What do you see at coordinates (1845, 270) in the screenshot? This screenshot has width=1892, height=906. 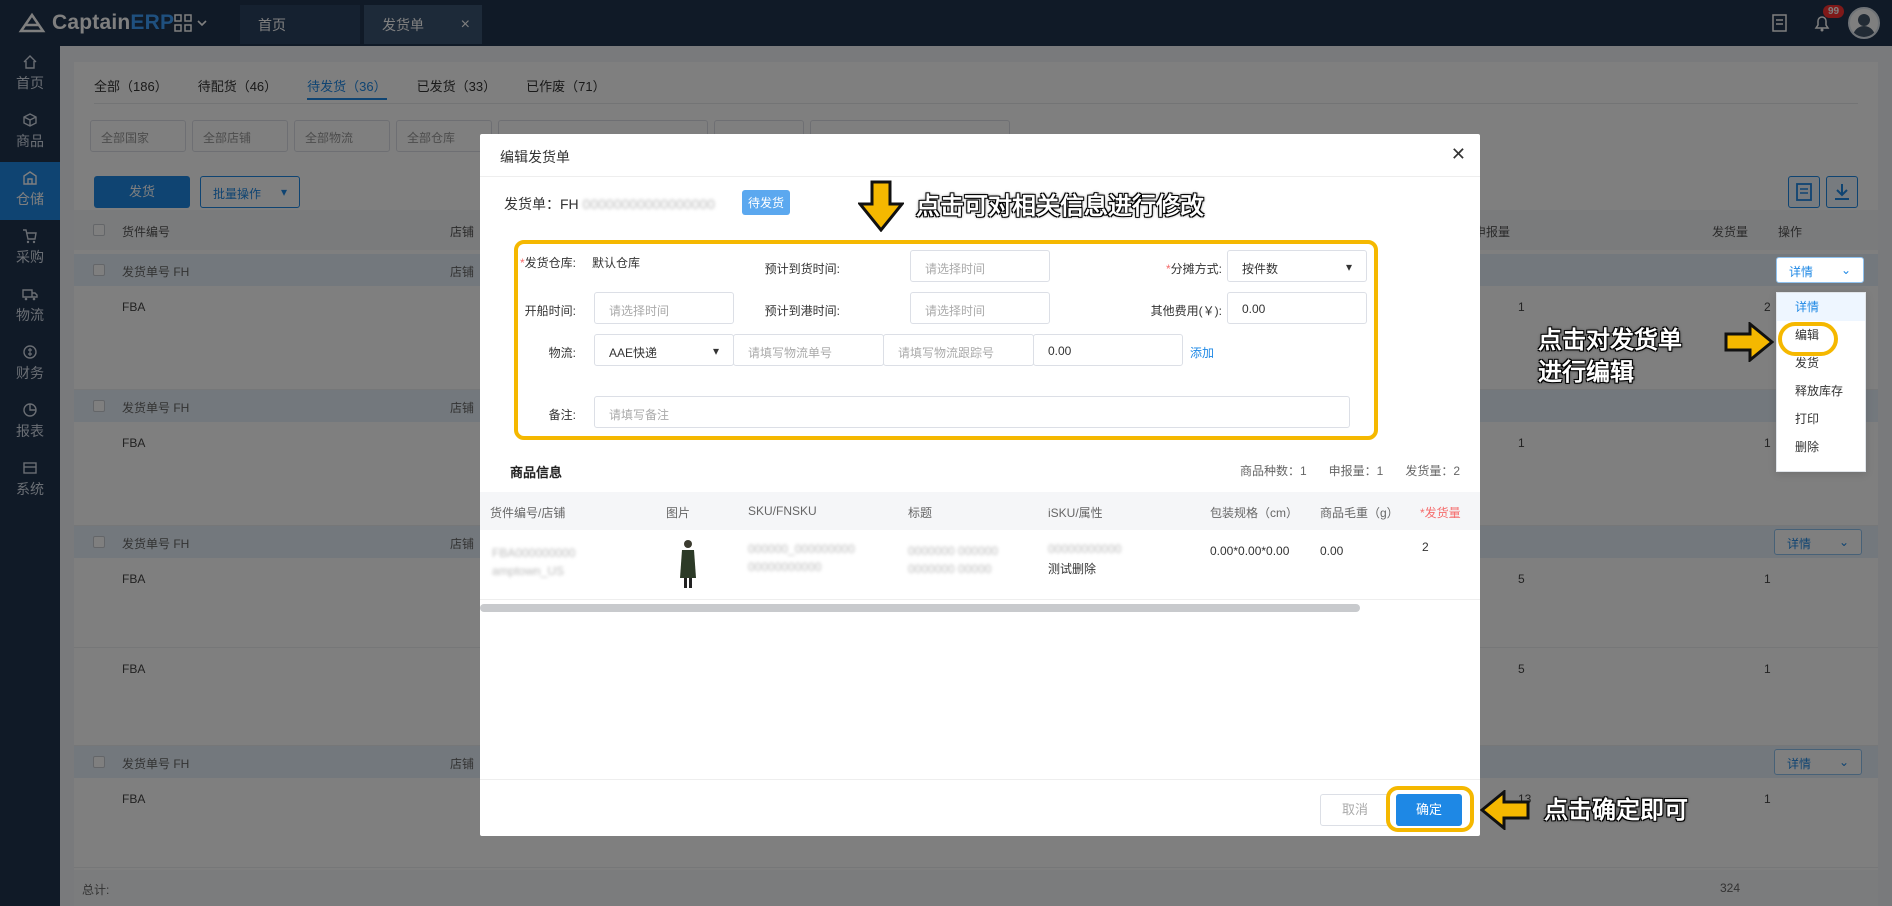 I see `chevron-down-icon: ⌄` at bounding box center [1845, 270].